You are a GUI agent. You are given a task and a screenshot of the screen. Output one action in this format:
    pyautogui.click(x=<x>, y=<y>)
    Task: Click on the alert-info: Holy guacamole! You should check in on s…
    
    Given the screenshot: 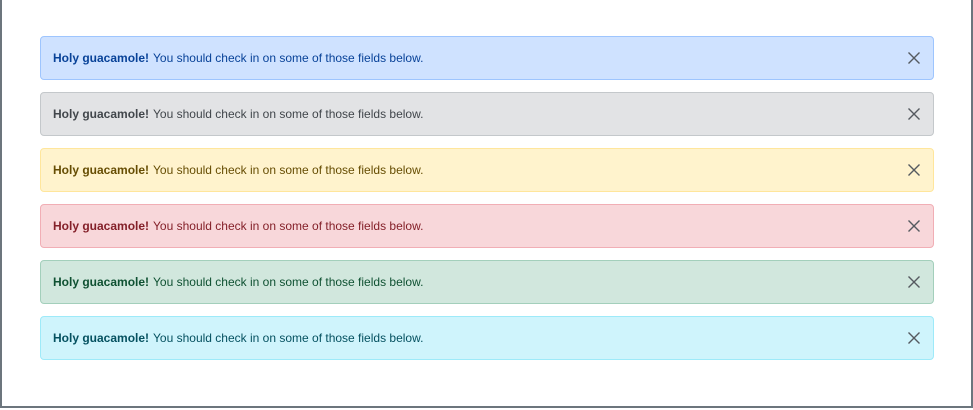 What is the action you would take?
    pyautogui.click(x=487, y=338)
    